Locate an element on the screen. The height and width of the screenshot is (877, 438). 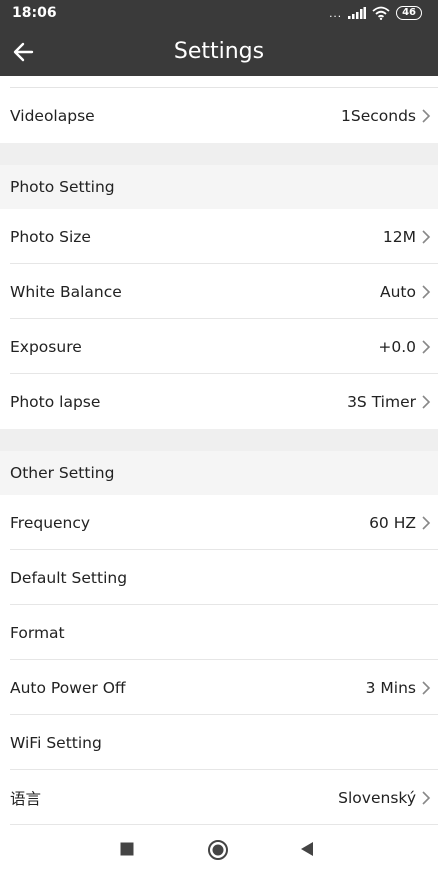
section-title: Photo Setting is located at coordinates (62, 187).